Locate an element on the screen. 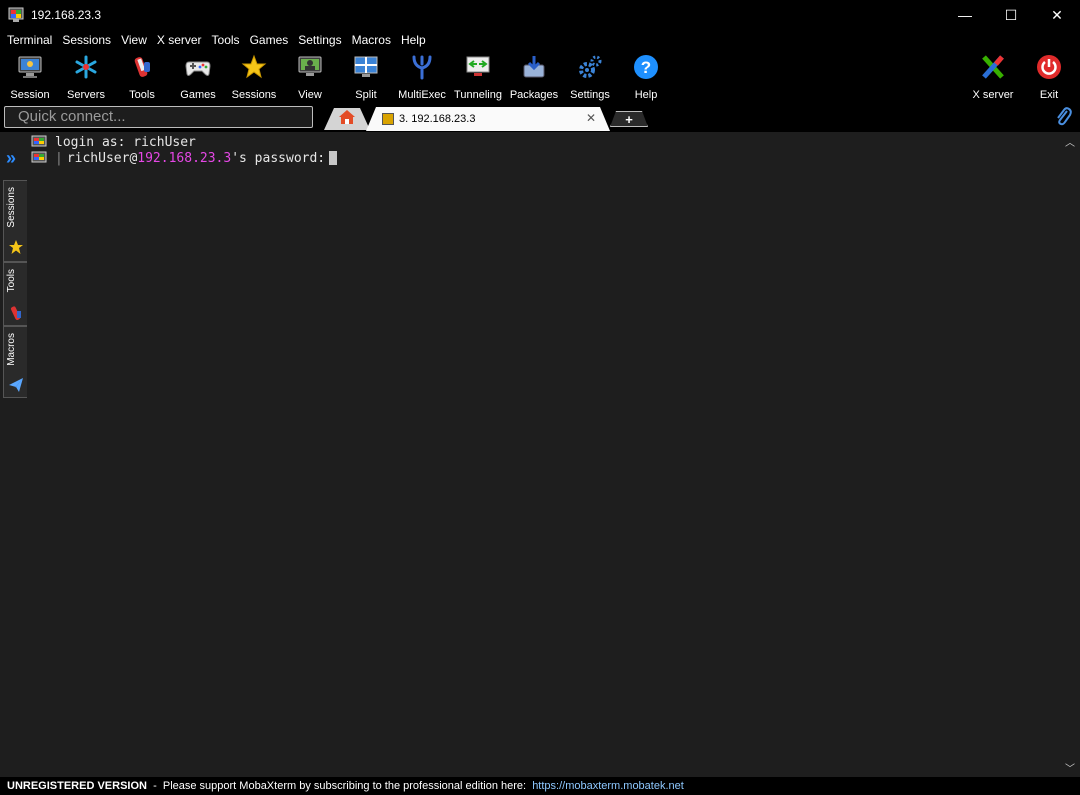  packages-button: Packages is located at coordinates (534, 77).